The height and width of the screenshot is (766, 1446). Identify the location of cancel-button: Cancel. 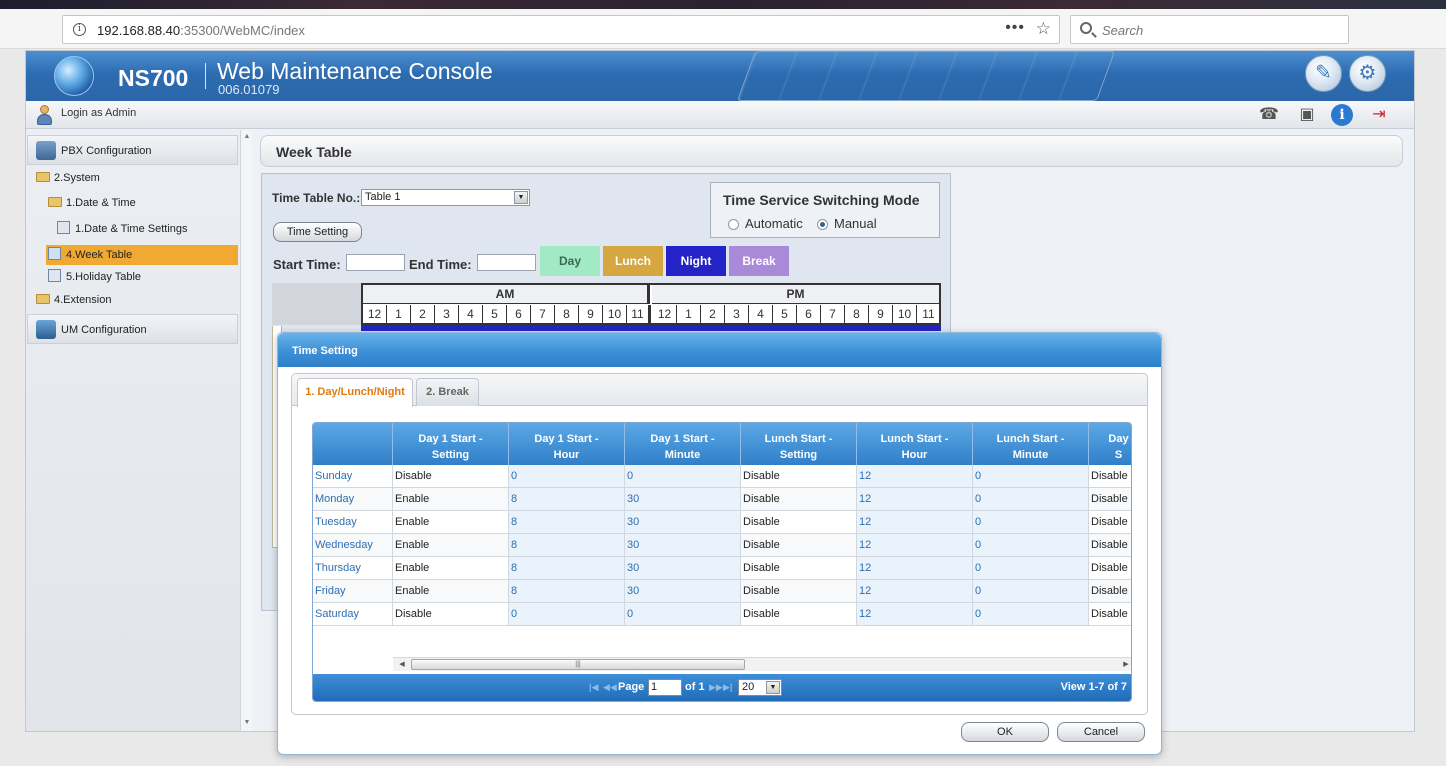
(1101, 732).